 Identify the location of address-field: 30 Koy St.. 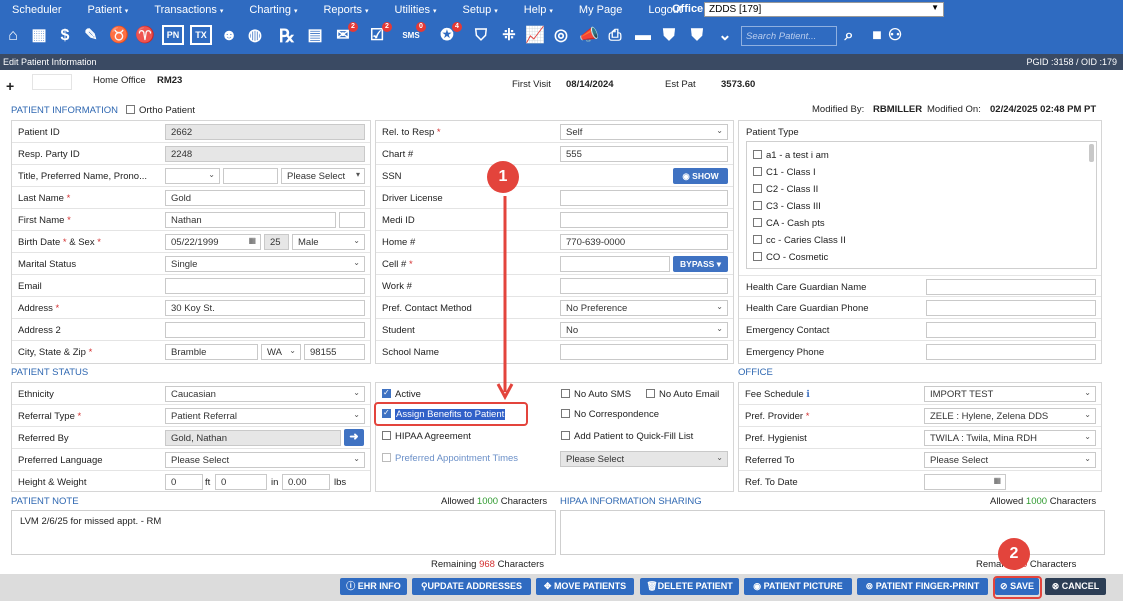
(265, 308).